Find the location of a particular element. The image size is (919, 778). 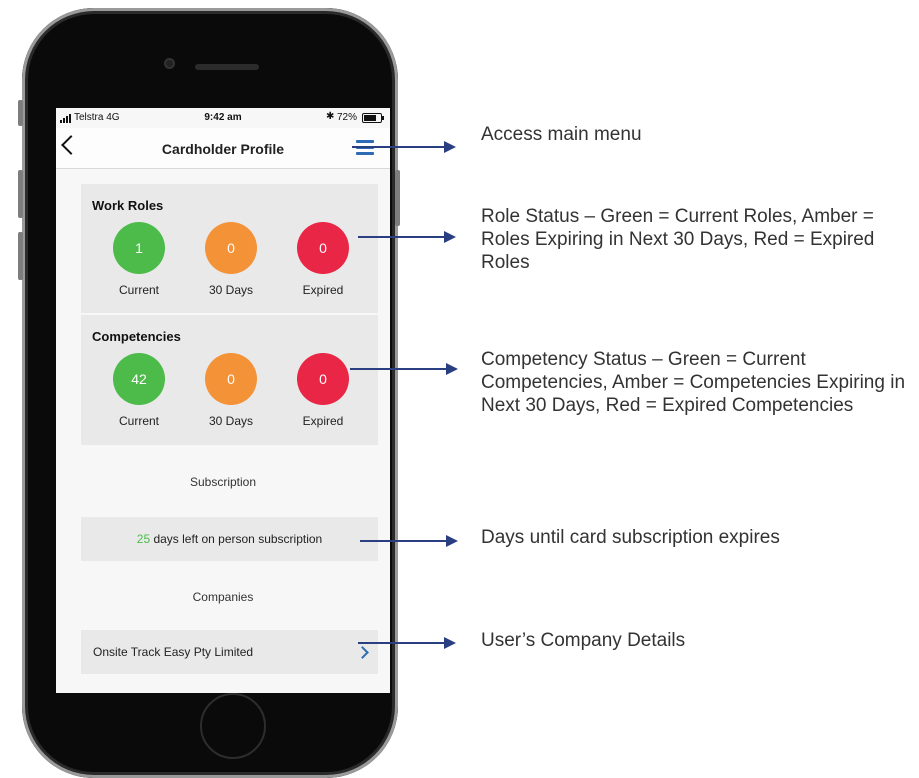

battery-percent: 72% is located at coordinates (347, 117).